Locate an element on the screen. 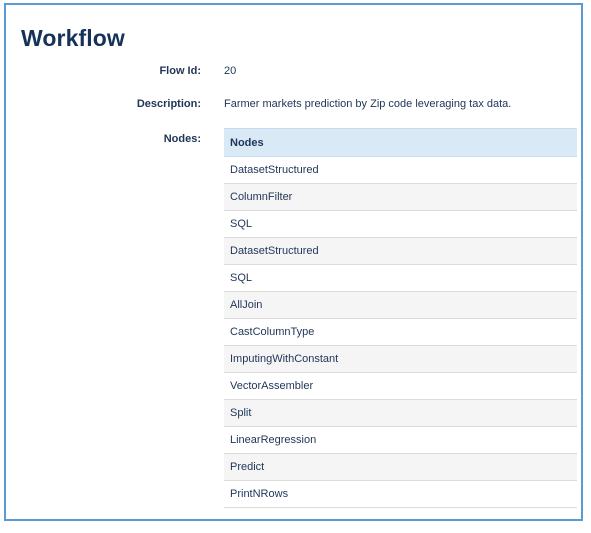  node-name: LinearRegression is located at coordinates (400, 440).